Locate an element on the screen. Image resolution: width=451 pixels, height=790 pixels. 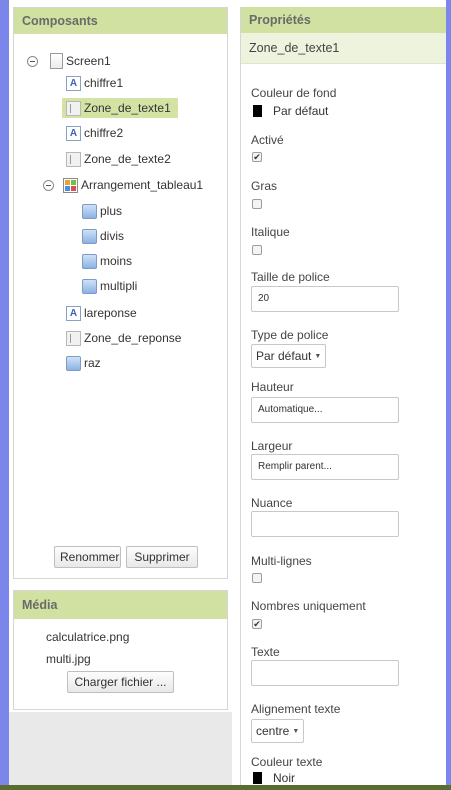
tree-item-label: Arrangement_tableau1 is located at coordinates (142, 185).